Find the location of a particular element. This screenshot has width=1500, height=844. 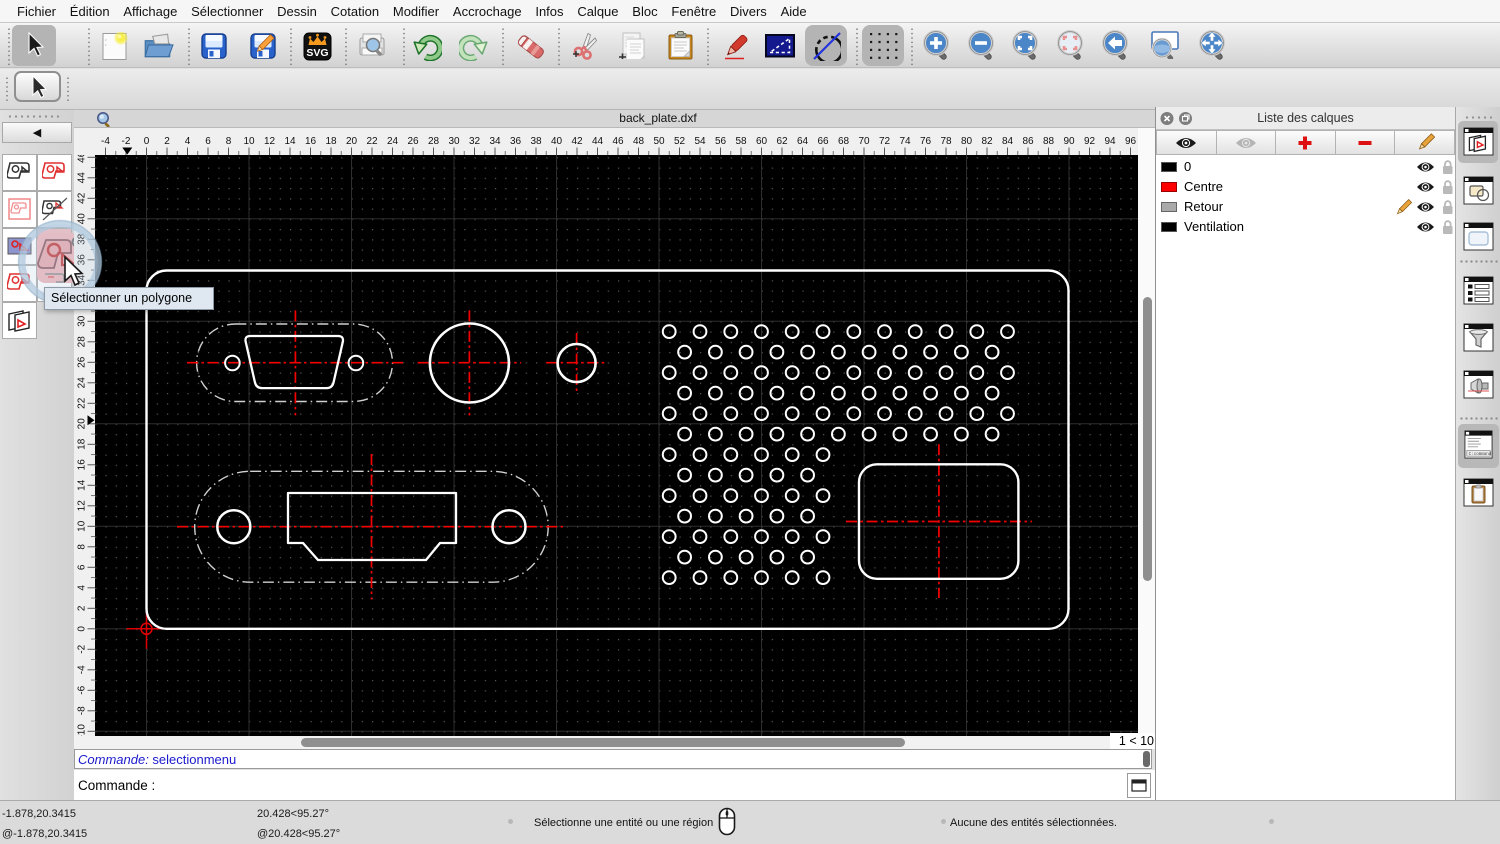

svg-text: 56 is located at coordinates (721, 141).